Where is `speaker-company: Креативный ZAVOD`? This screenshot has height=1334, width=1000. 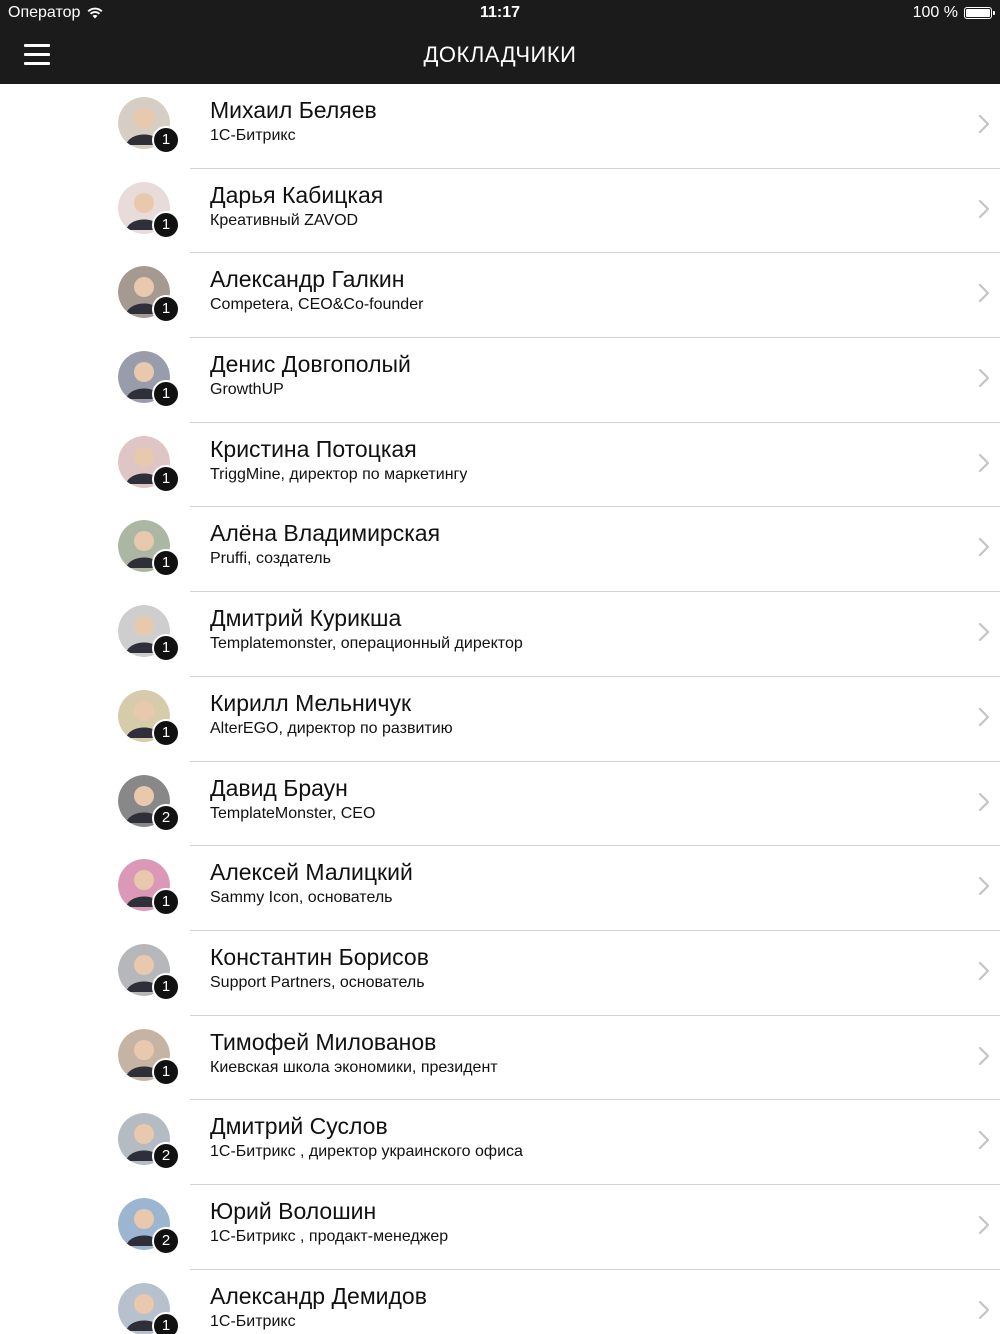 speaker-company: Креативный ZAVOD is located at coordinates (284, 220).